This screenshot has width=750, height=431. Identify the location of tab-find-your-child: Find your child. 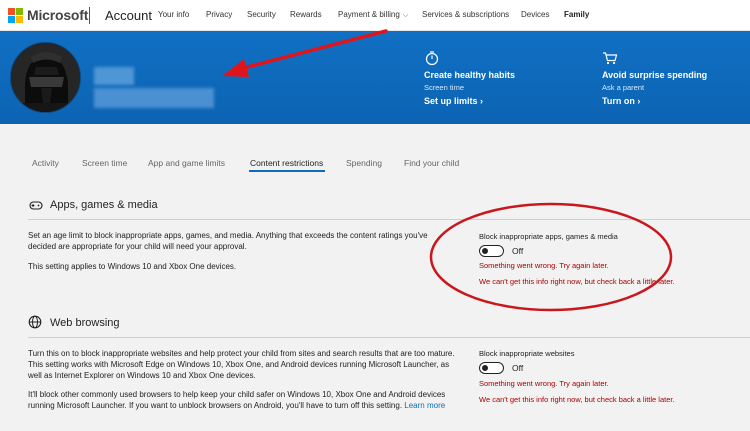
(431, 163).